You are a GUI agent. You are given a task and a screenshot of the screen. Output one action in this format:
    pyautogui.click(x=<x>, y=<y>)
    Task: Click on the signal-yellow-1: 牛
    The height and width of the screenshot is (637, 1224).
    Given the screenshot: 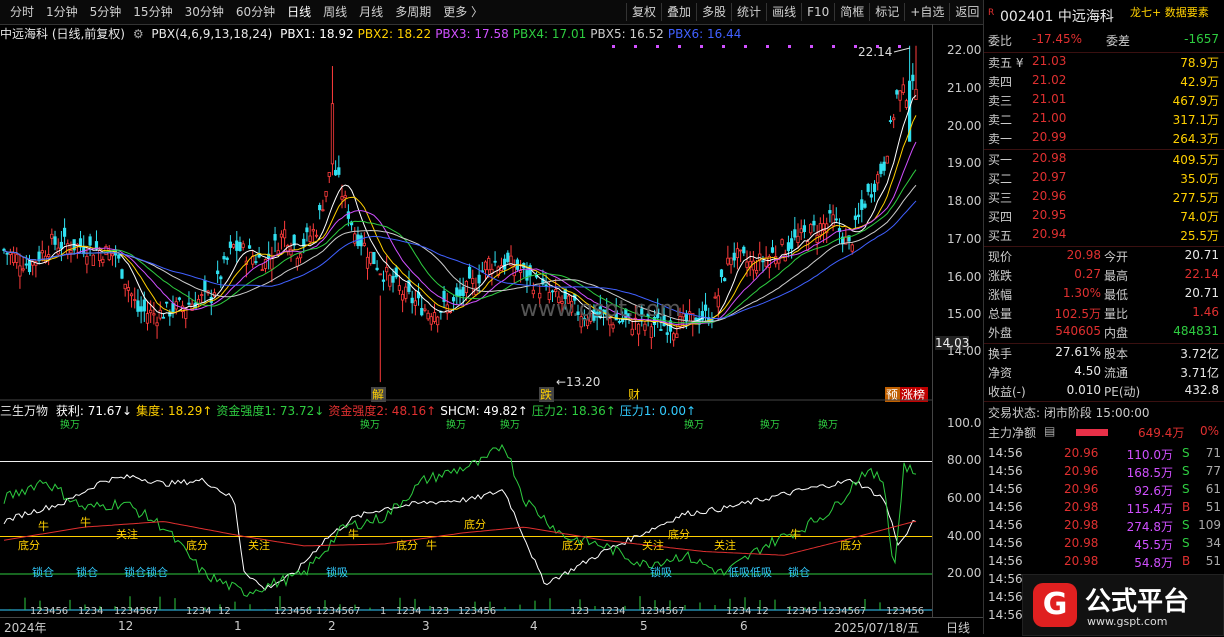 What is the action you would take?
    pyautogui.click(x=85, y=522)
    